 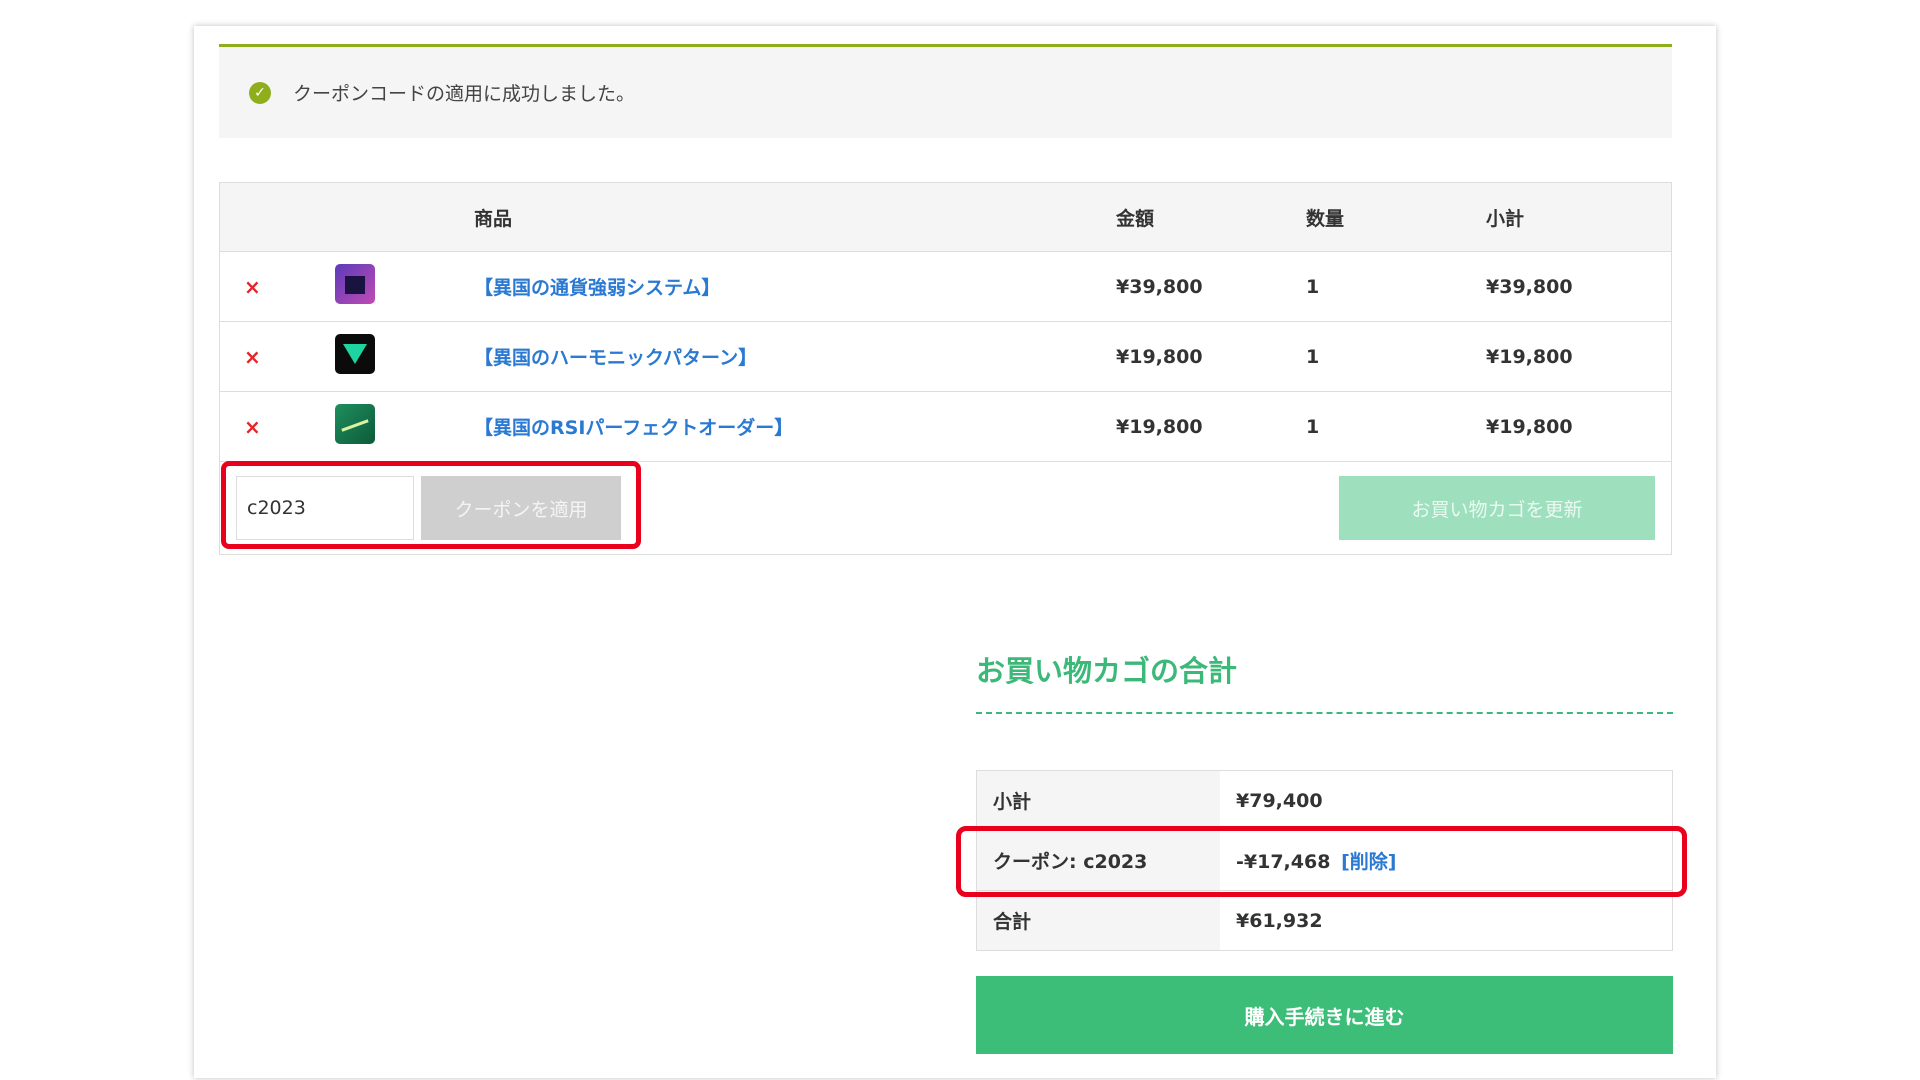 What do you see at coordinates (1098, 800) in the screenshot?
I see `subtotal-label: 小計` at bounding box center [1098, 800].